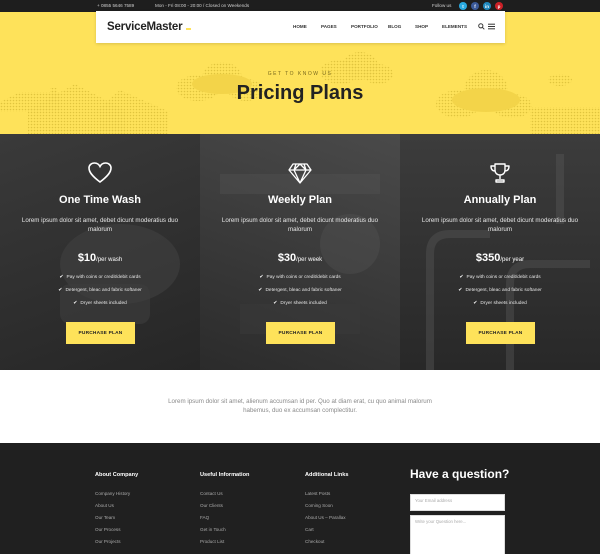  I want to click on footer-link: Our Team, so click(105, 517).